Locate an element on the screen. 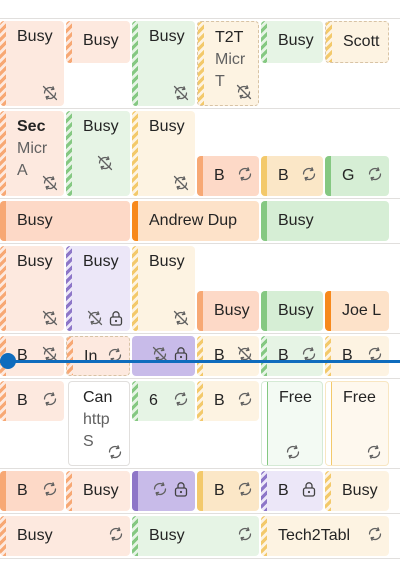 The height and width of the screenshot is (571, 400). event-busy-private: B is located at coordinates (292, 491).